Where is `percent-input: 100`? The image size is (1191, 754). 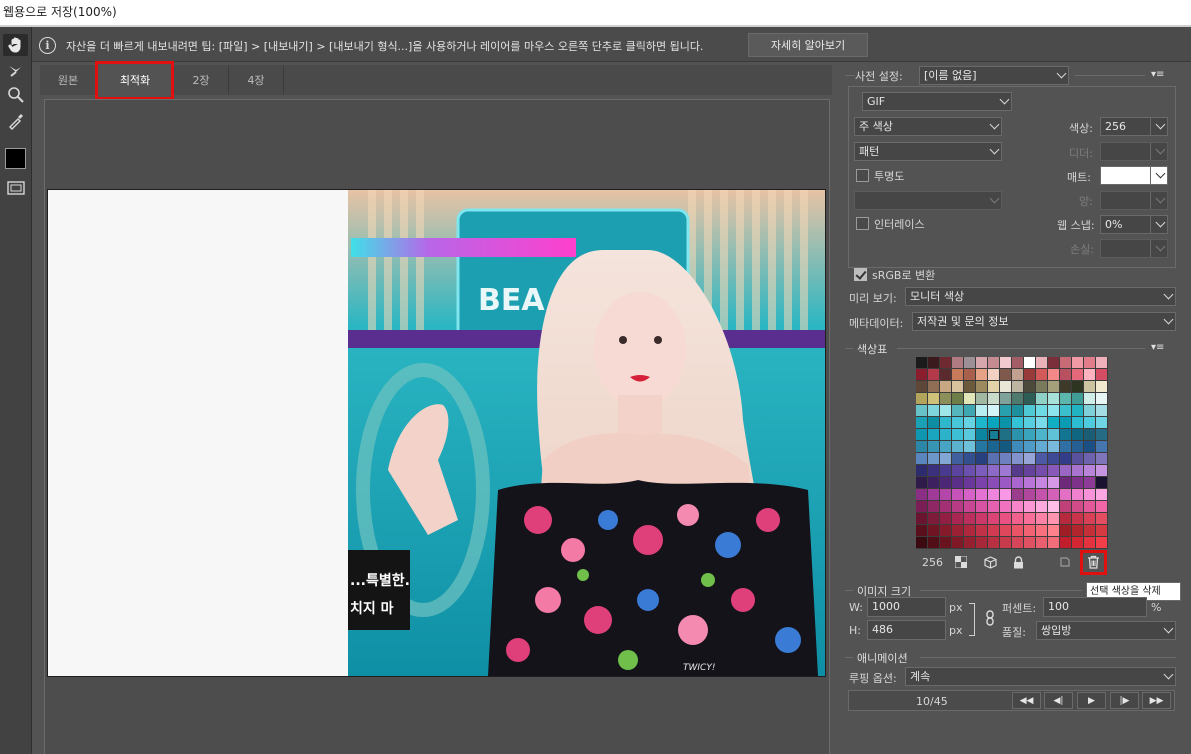 percent-input: 100 is located at coordinates (1095, 607).